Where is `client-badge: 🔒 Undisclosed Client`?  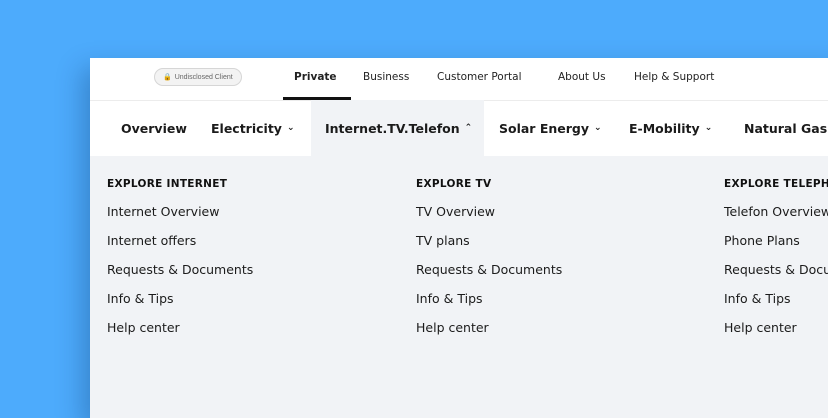
client-badge: 🔒 Undisclosed Client is located at coordinates (198, 77).